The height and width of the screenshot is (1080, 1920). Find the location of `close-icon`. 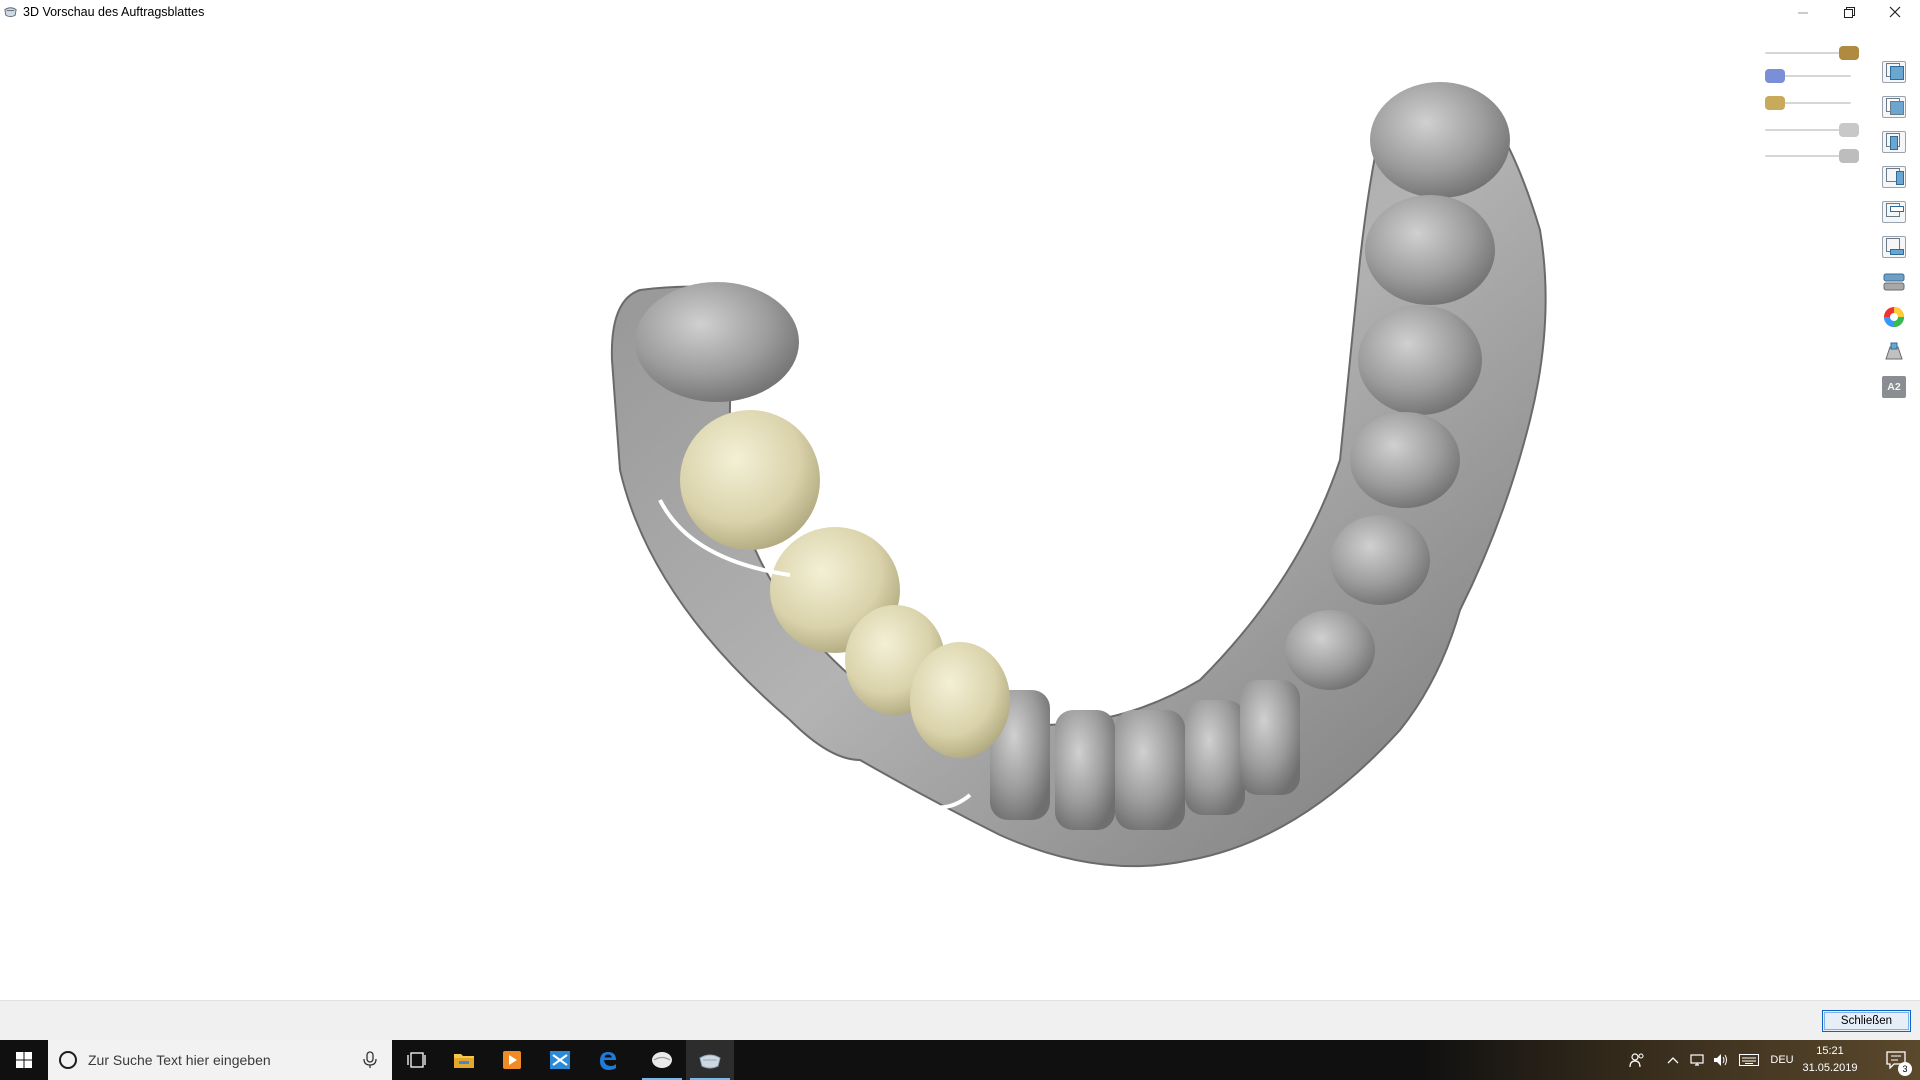

close-icon is located at coordinates (1895, 12).